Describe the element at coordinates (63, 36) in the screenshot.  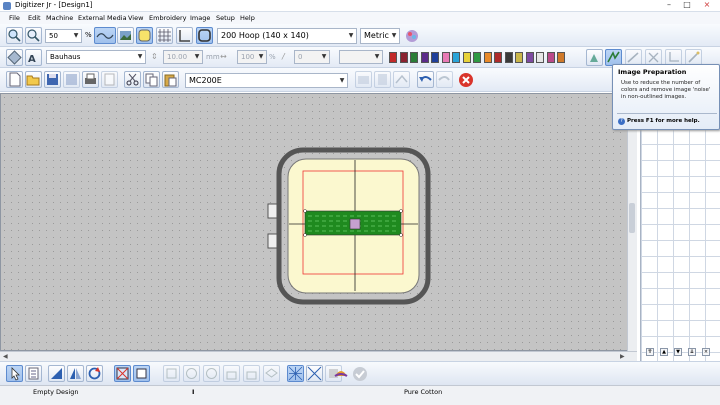
I see `zoom-select: 50 ▼` at that location.